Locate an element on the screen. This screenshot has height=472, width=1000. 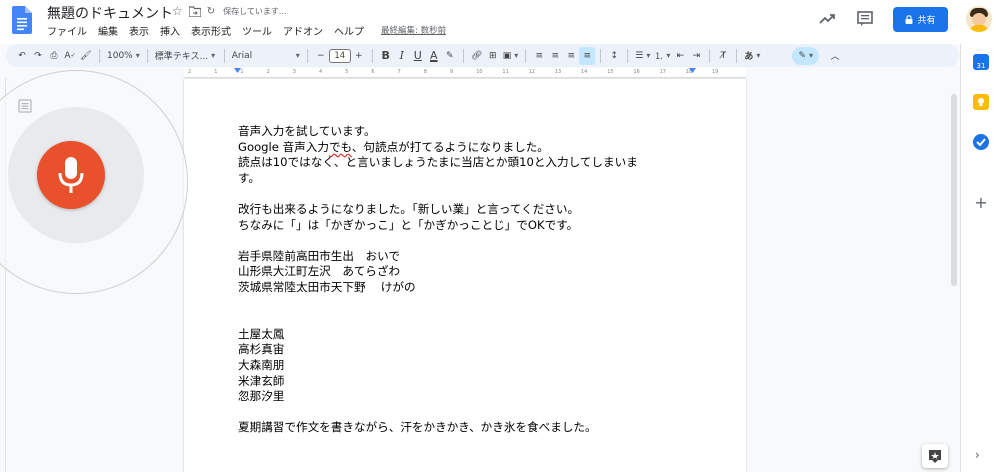
print-icon: ⎙ is located at coordinates (54, 56).